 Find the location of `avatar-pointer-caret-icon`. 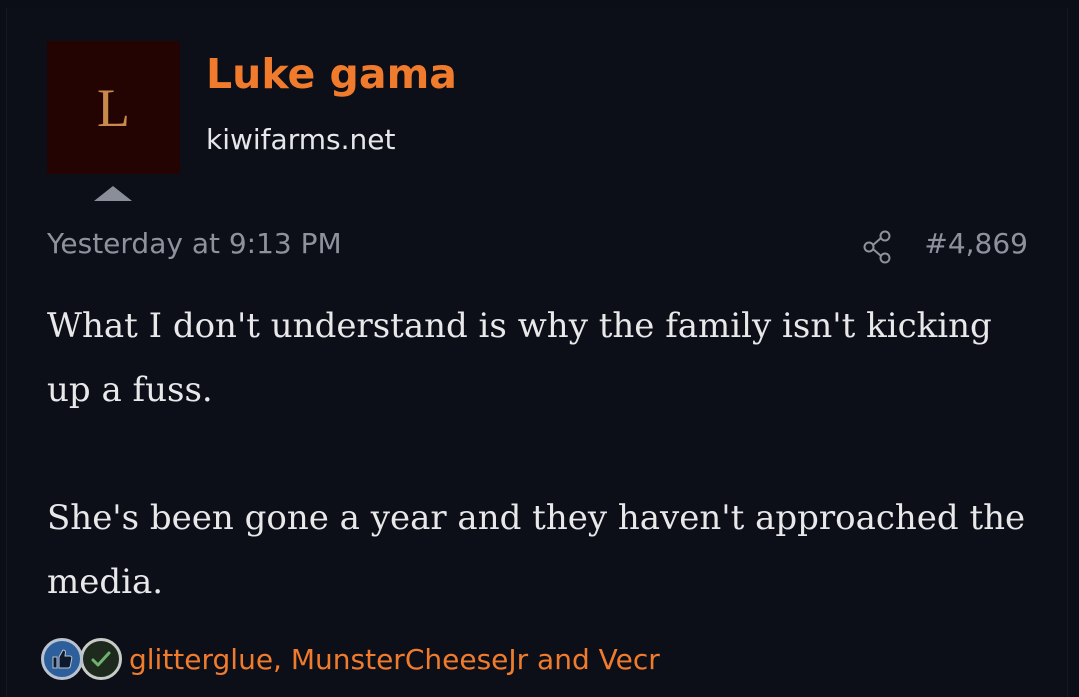

avatar-pointer-caret-icon is located at coordinates (113, 193).